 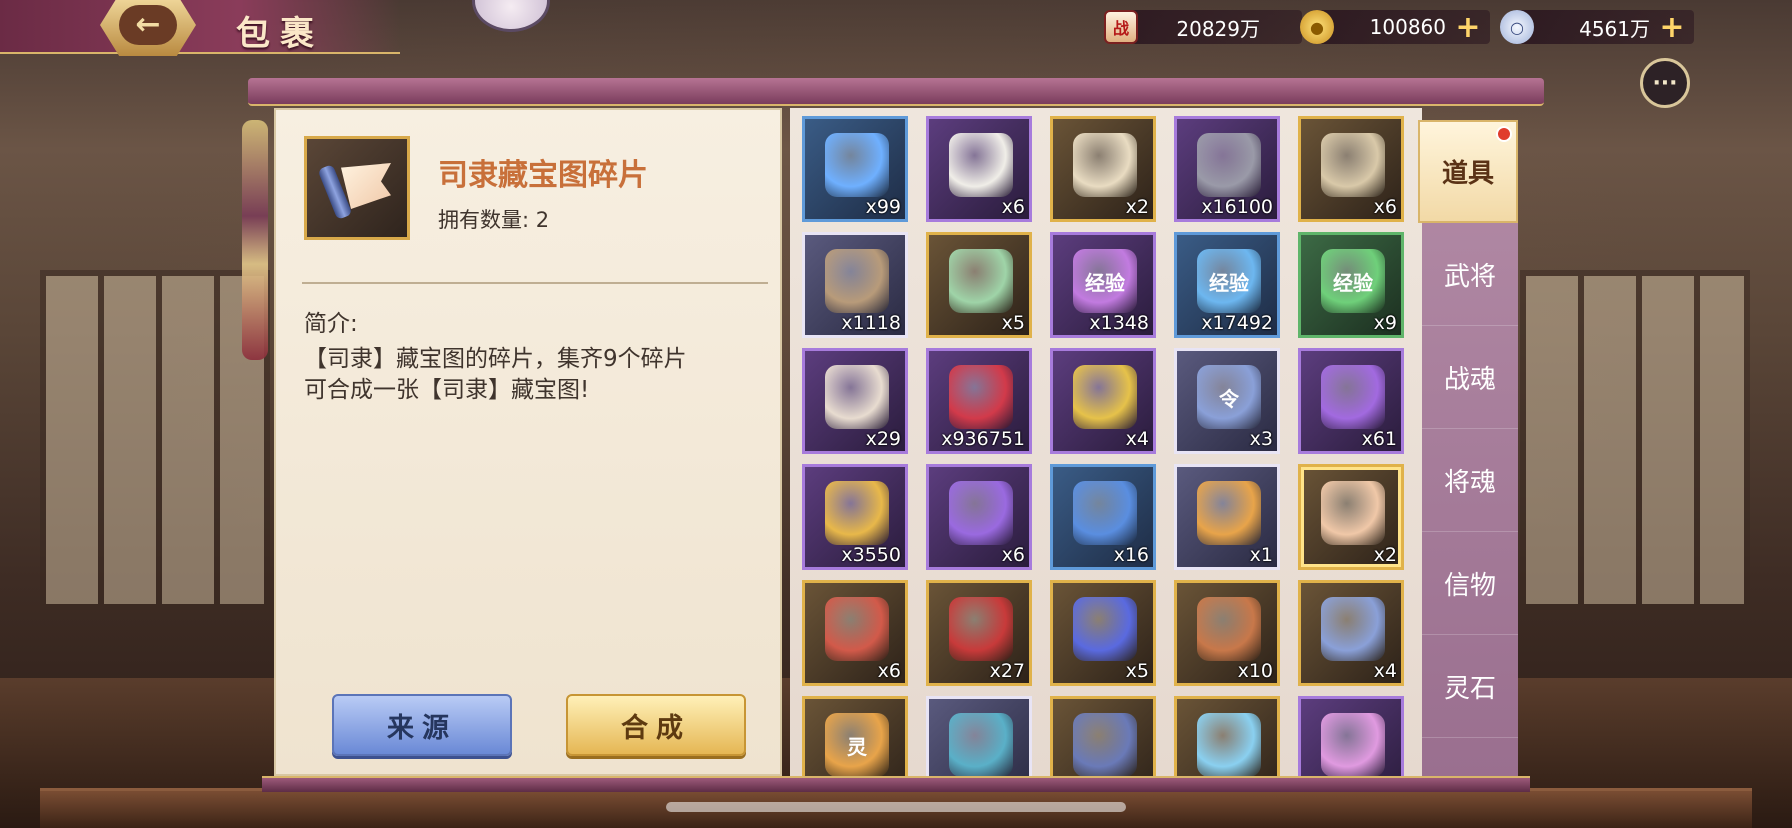 I want to click on selected-item-icon, so click(x=357, y=188).